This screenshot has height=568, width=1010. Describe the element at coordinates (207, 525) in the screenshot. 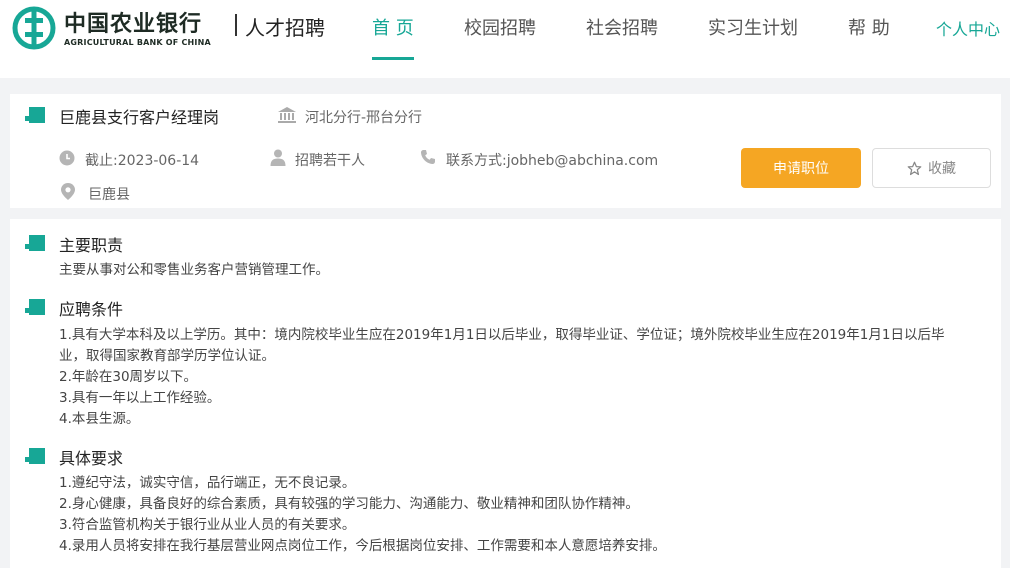

I see `requirements-line: 3.符合监管机构关于银行业从业人员的有关要求。` at that location.